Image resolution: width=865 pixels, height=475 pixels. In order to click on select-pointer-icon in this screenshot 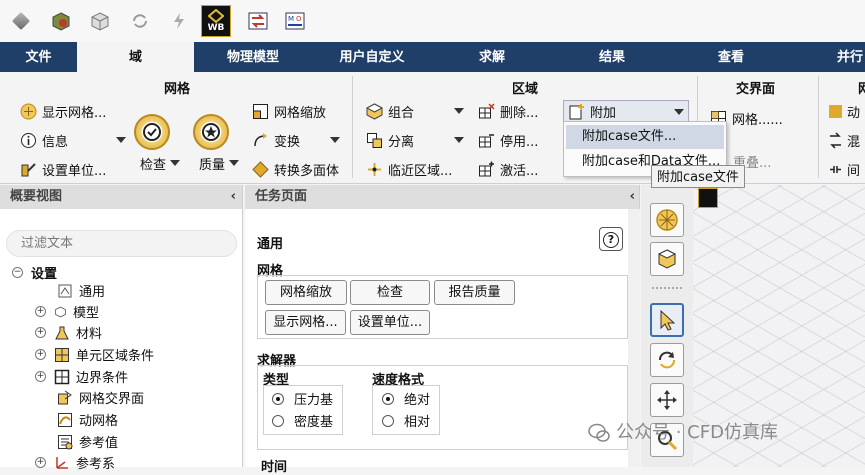, I will do `click(667, 320)`.